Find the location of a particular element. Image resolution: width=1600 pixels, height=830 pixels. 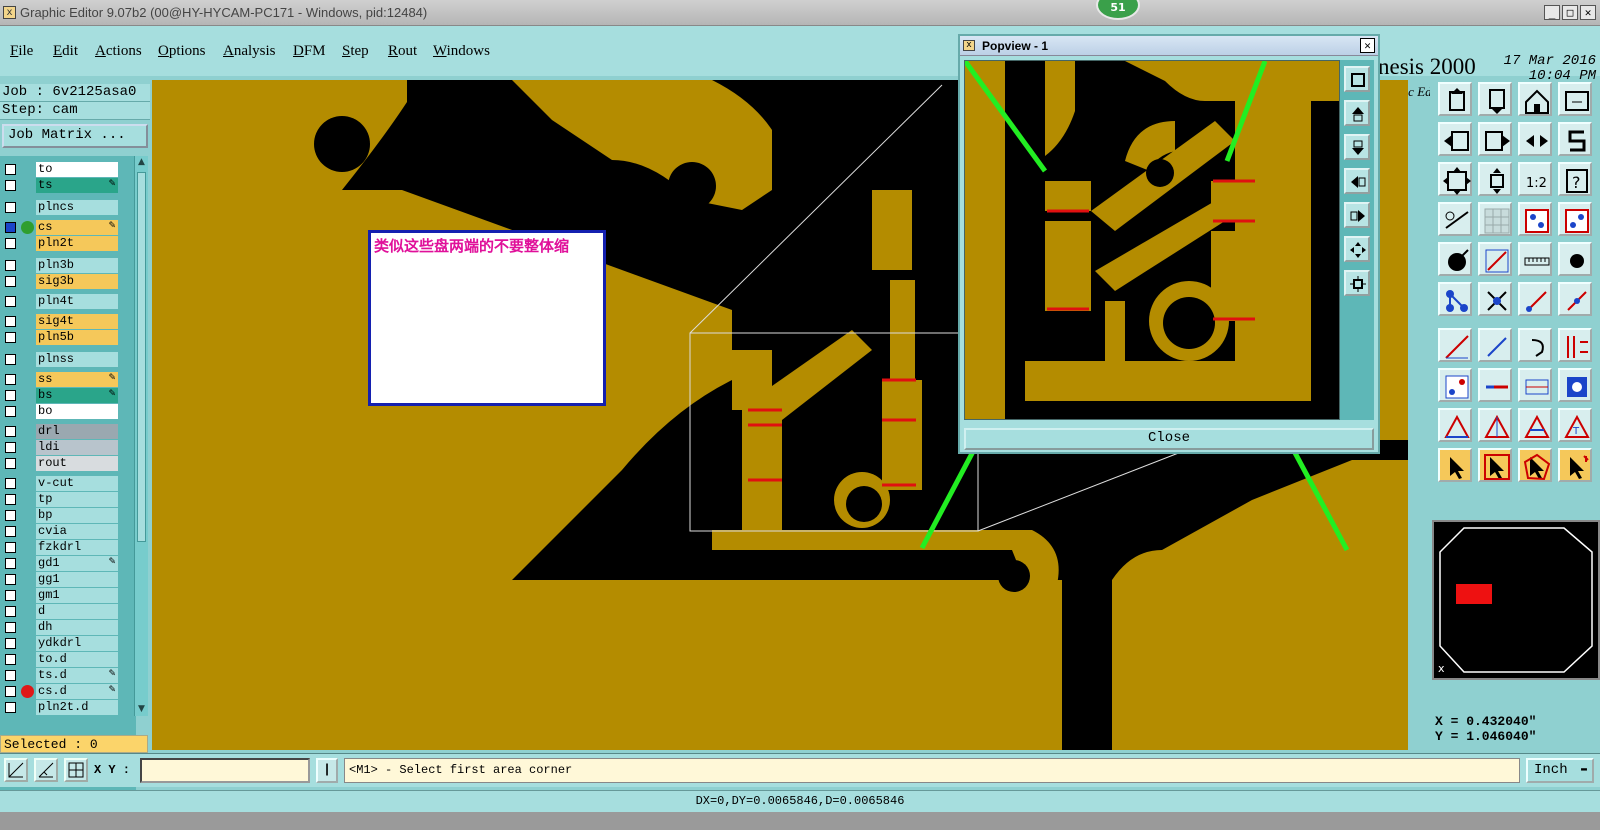

copy-icon is located at coordinates (1455, 385).